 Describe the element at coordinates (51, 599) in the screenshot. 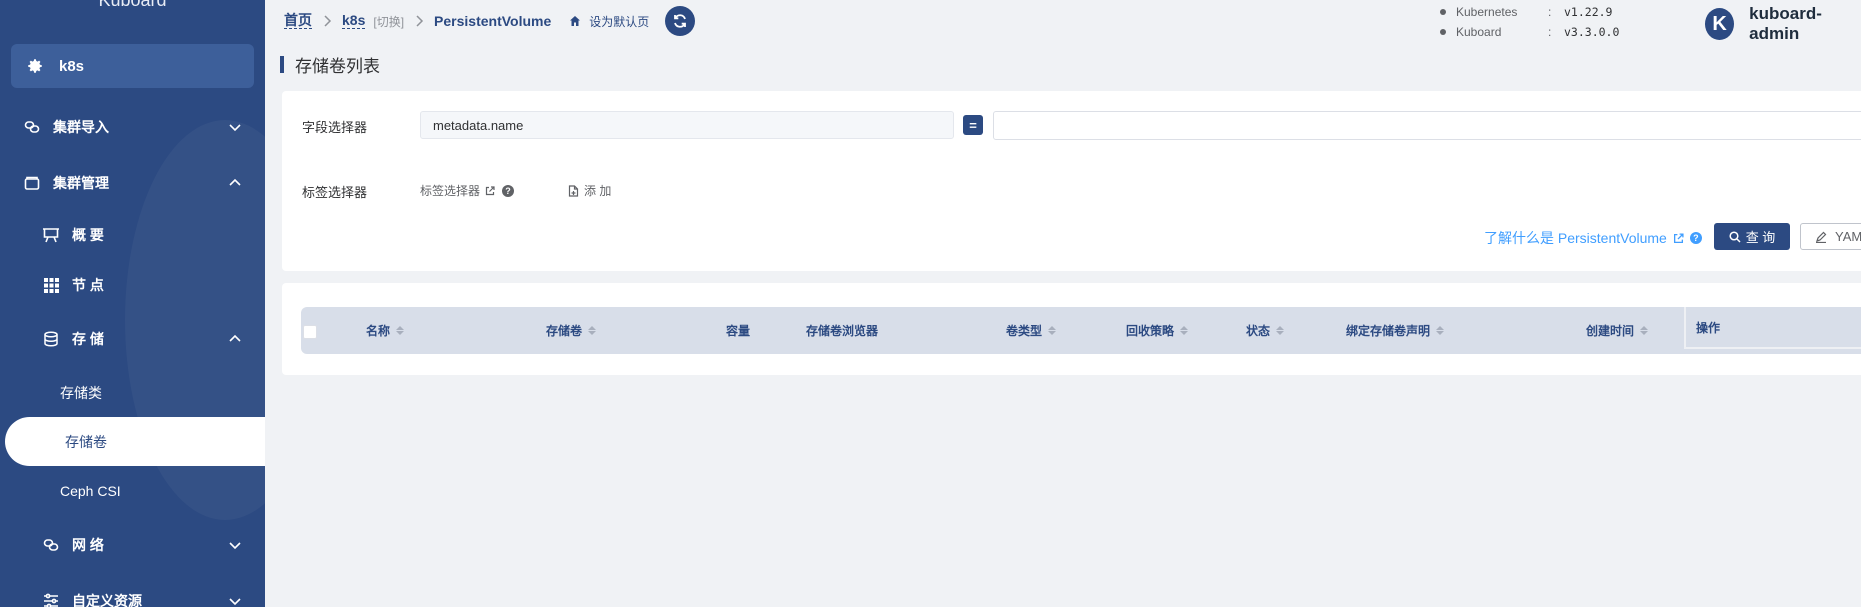

I see `sliders-icon` at that location.